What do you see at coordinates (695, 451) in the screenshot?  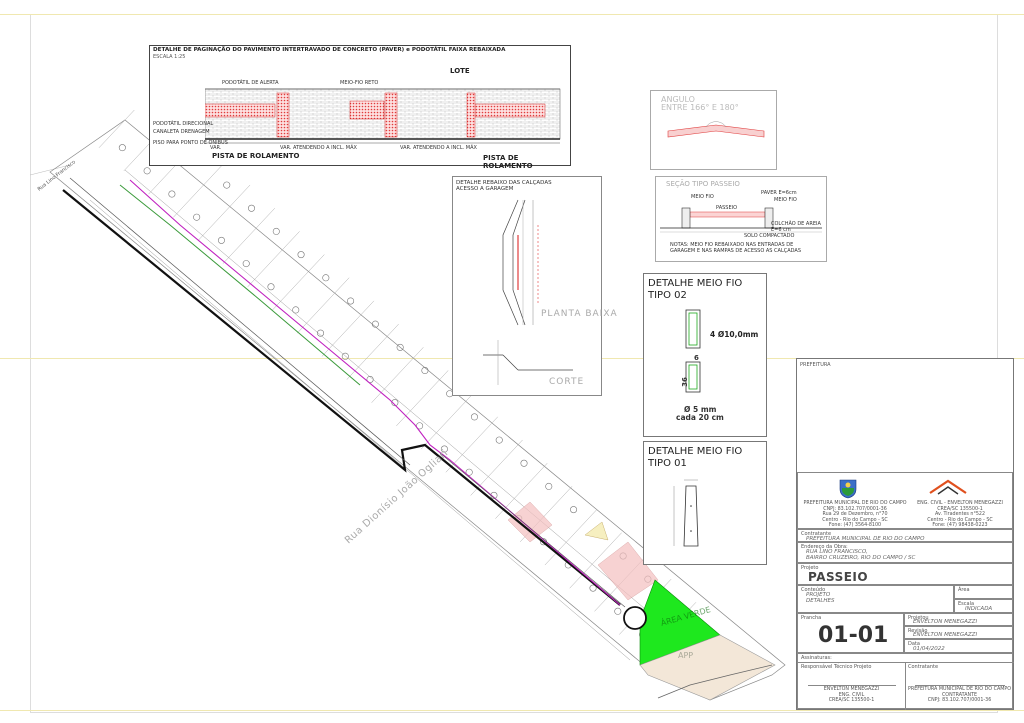 I see `mf01-title-1: DETALHE MEIO FIO` at bounding box center [695, 451].